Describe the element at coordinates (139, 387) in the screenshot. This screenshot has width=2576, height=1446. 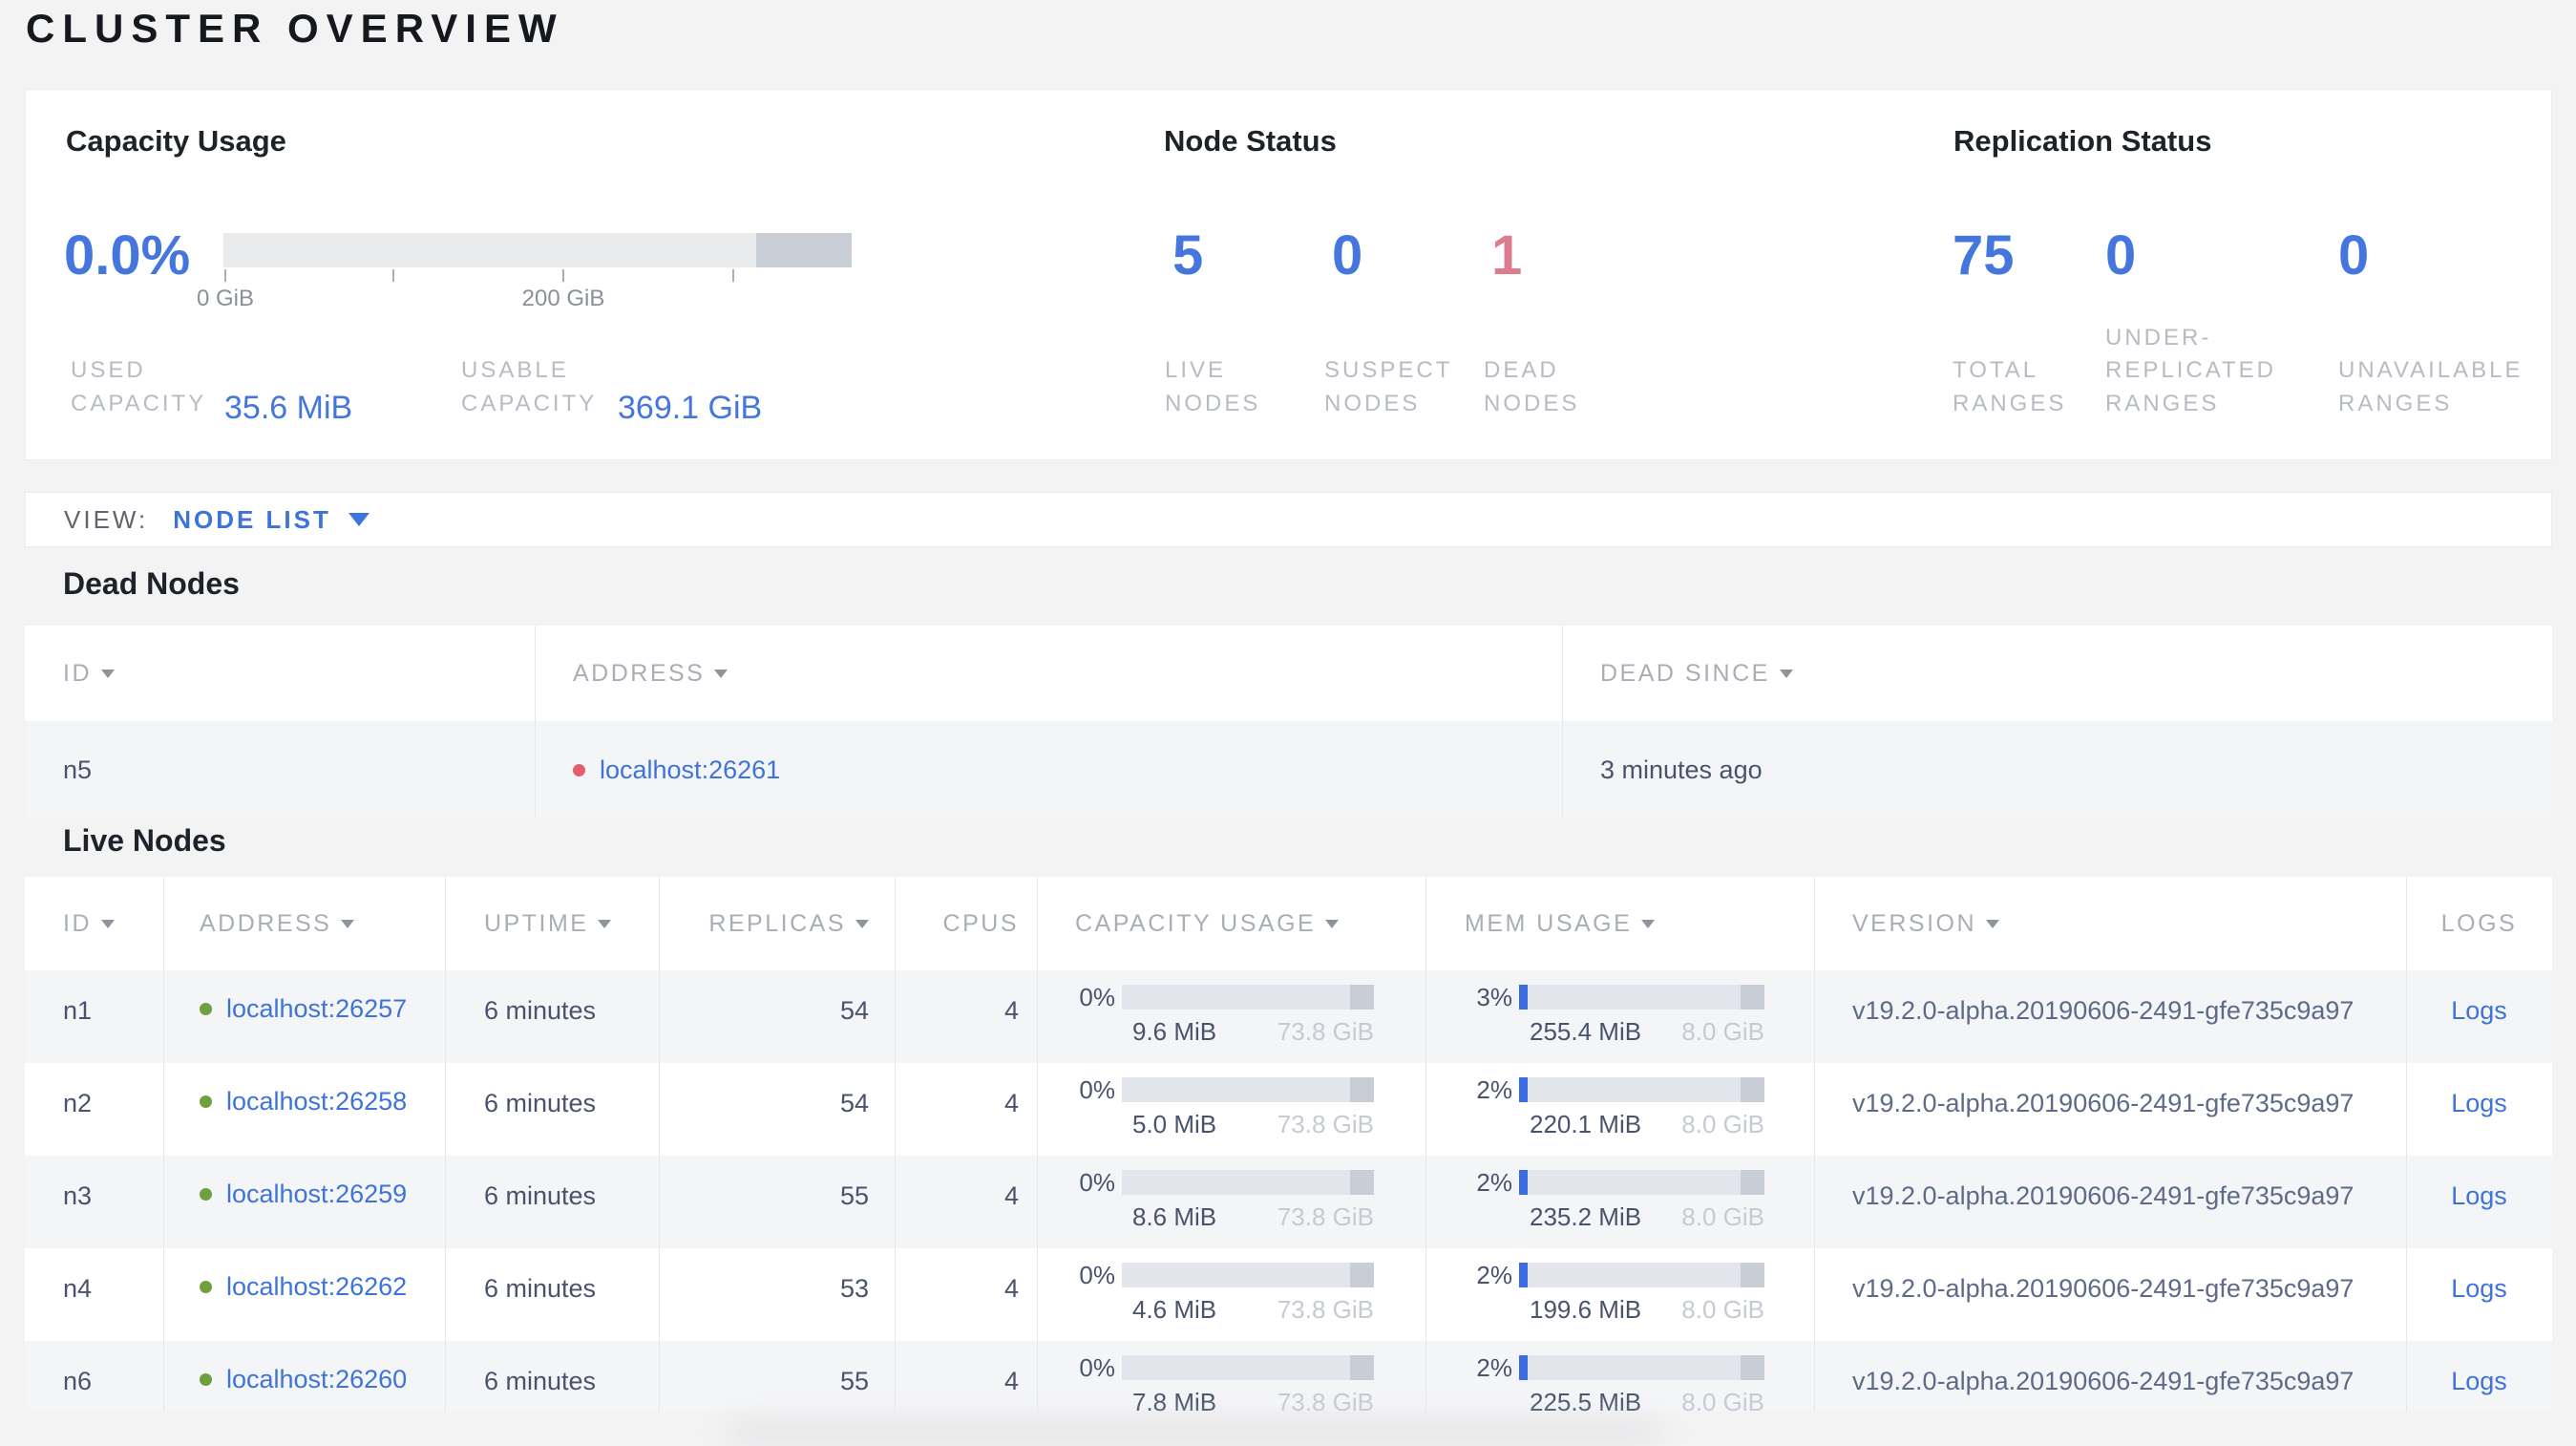
I see `used-capacity-label: USED CAPACITY` at that location.